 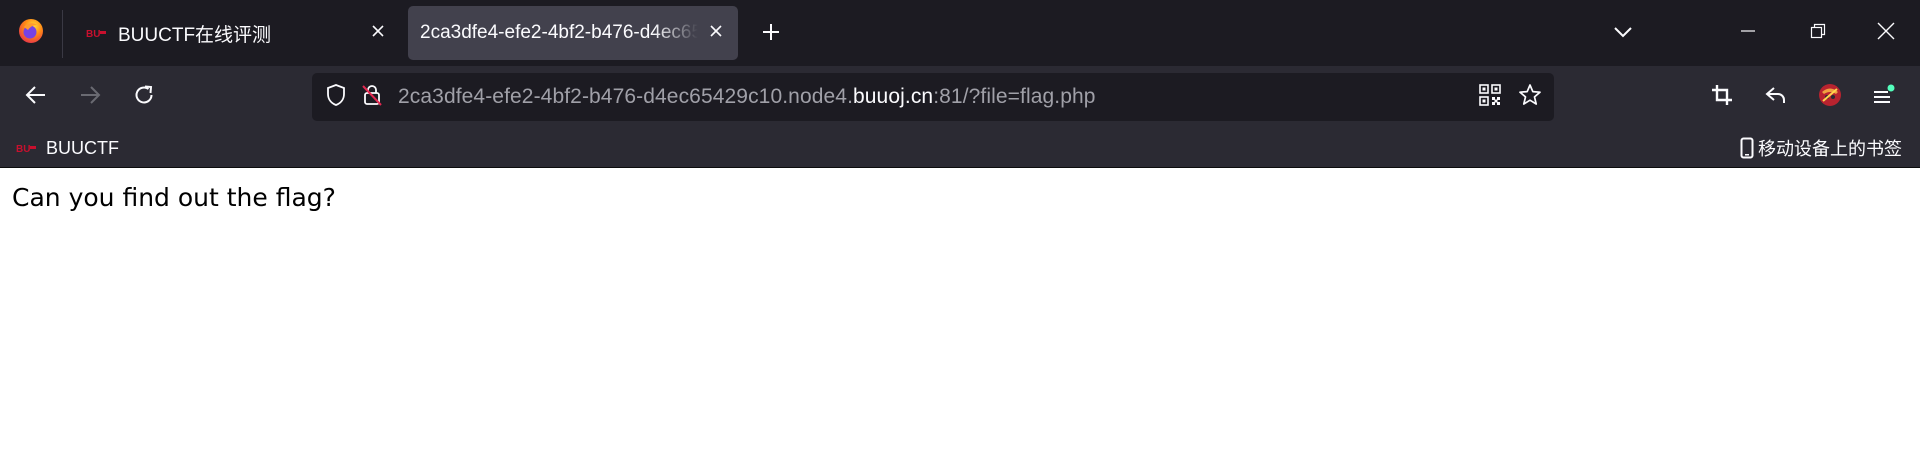 I want to click on forward-button, so click(x=90, y=97).